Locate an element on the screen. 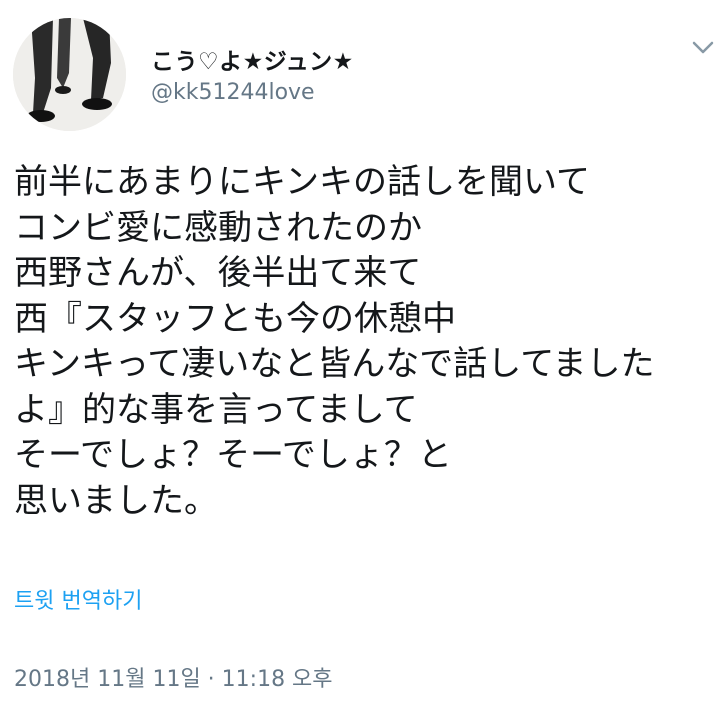 The image size is (720, 704). avatar is located at coordinates (69, 74).